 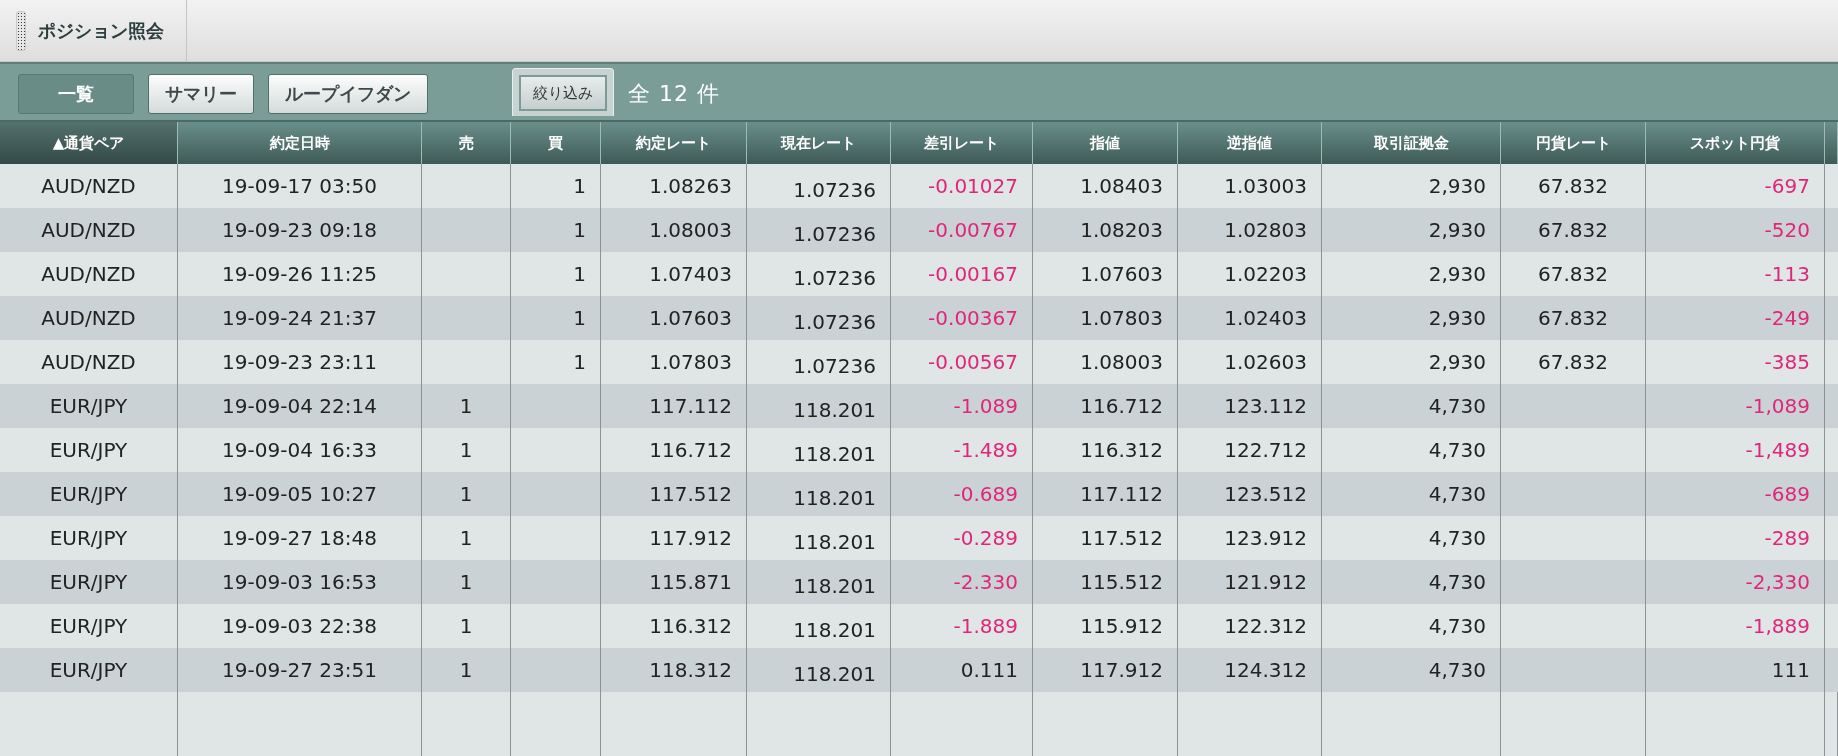 I want to click on view-tab: サマリー, so click(x=201, y=94).